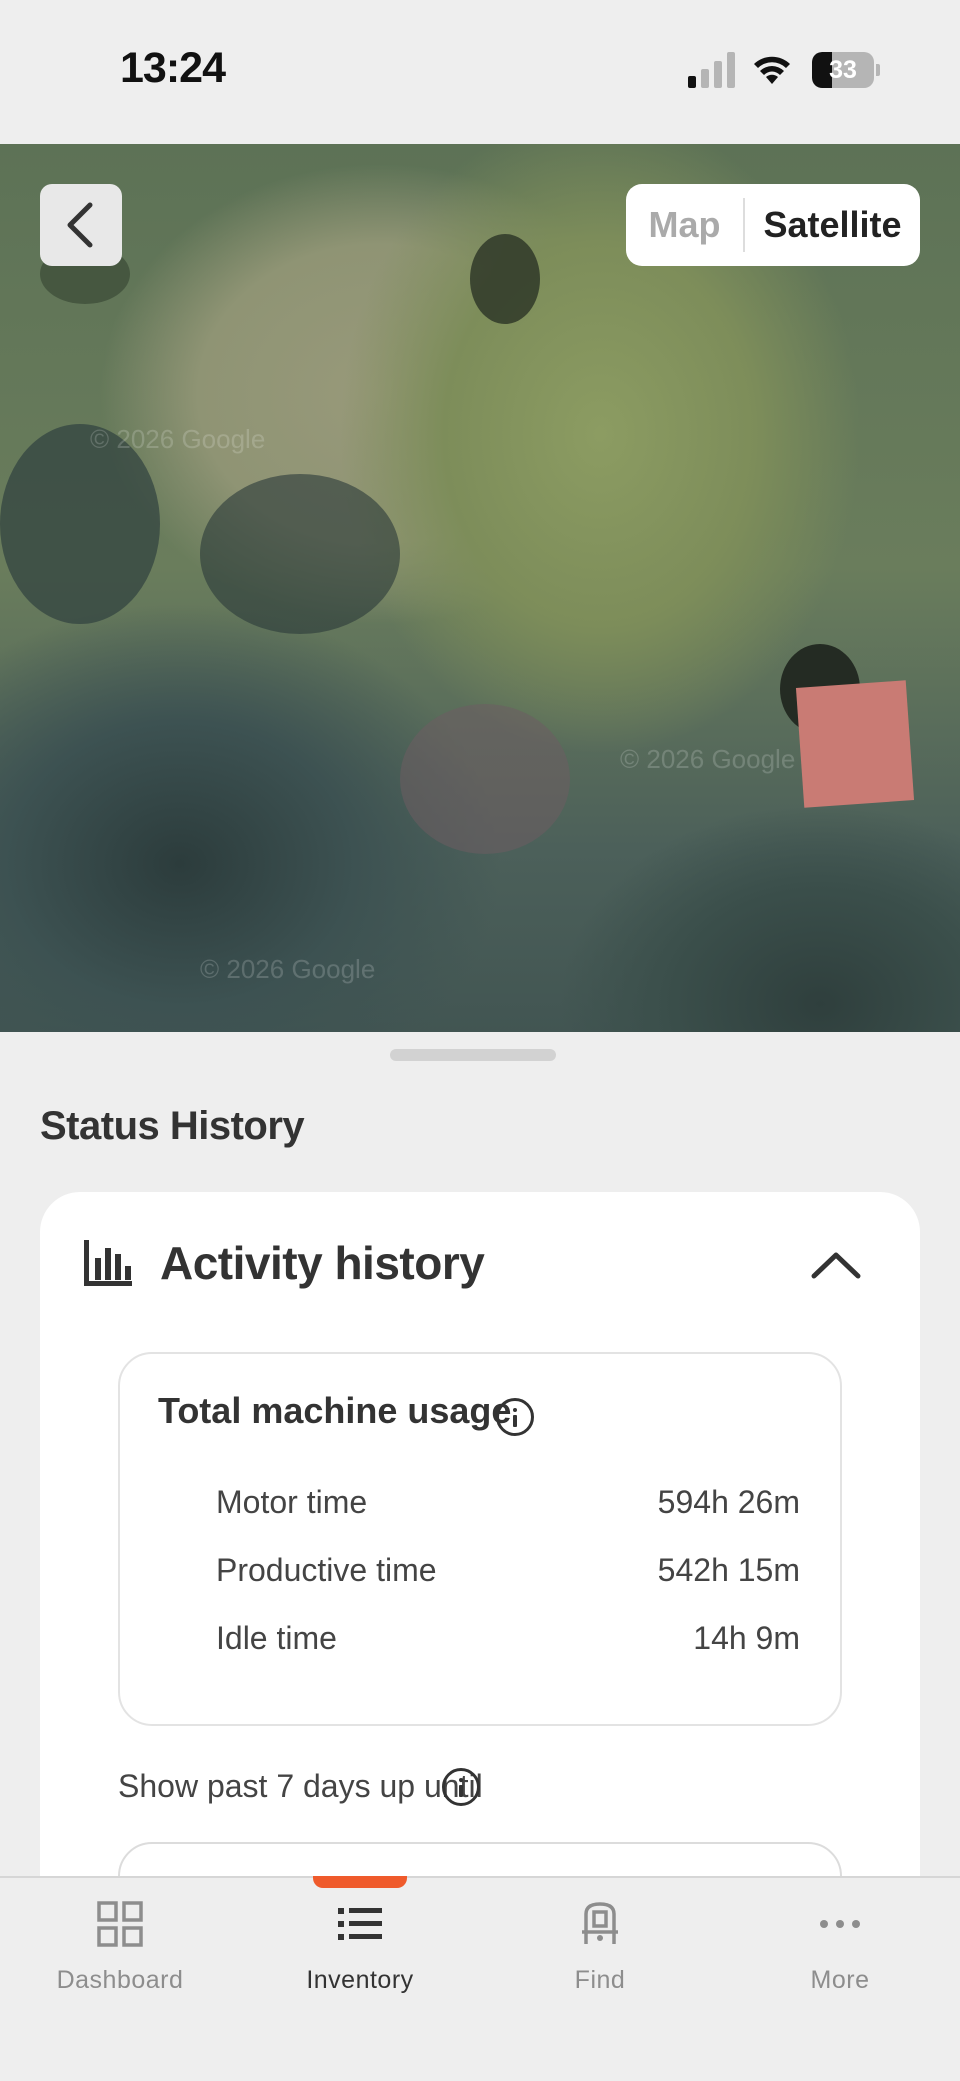 The height and width of the screenshot is (2081, 960). Describe the element at coordinates (840, 1980) in the screenshot. I see `nav-label: More` at that location.